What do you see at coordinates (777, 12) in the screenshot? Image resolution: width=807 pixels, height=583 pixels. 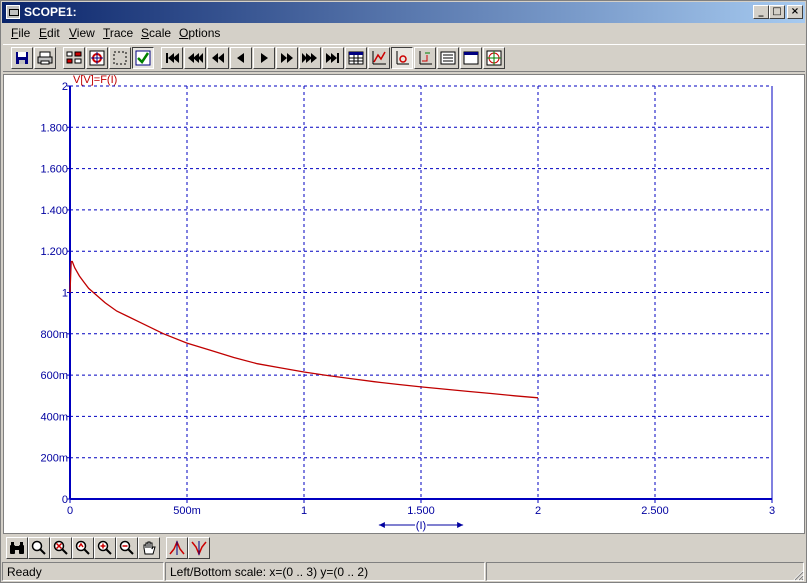 I see `maximize-button: □` at bounding box center [777, 12].